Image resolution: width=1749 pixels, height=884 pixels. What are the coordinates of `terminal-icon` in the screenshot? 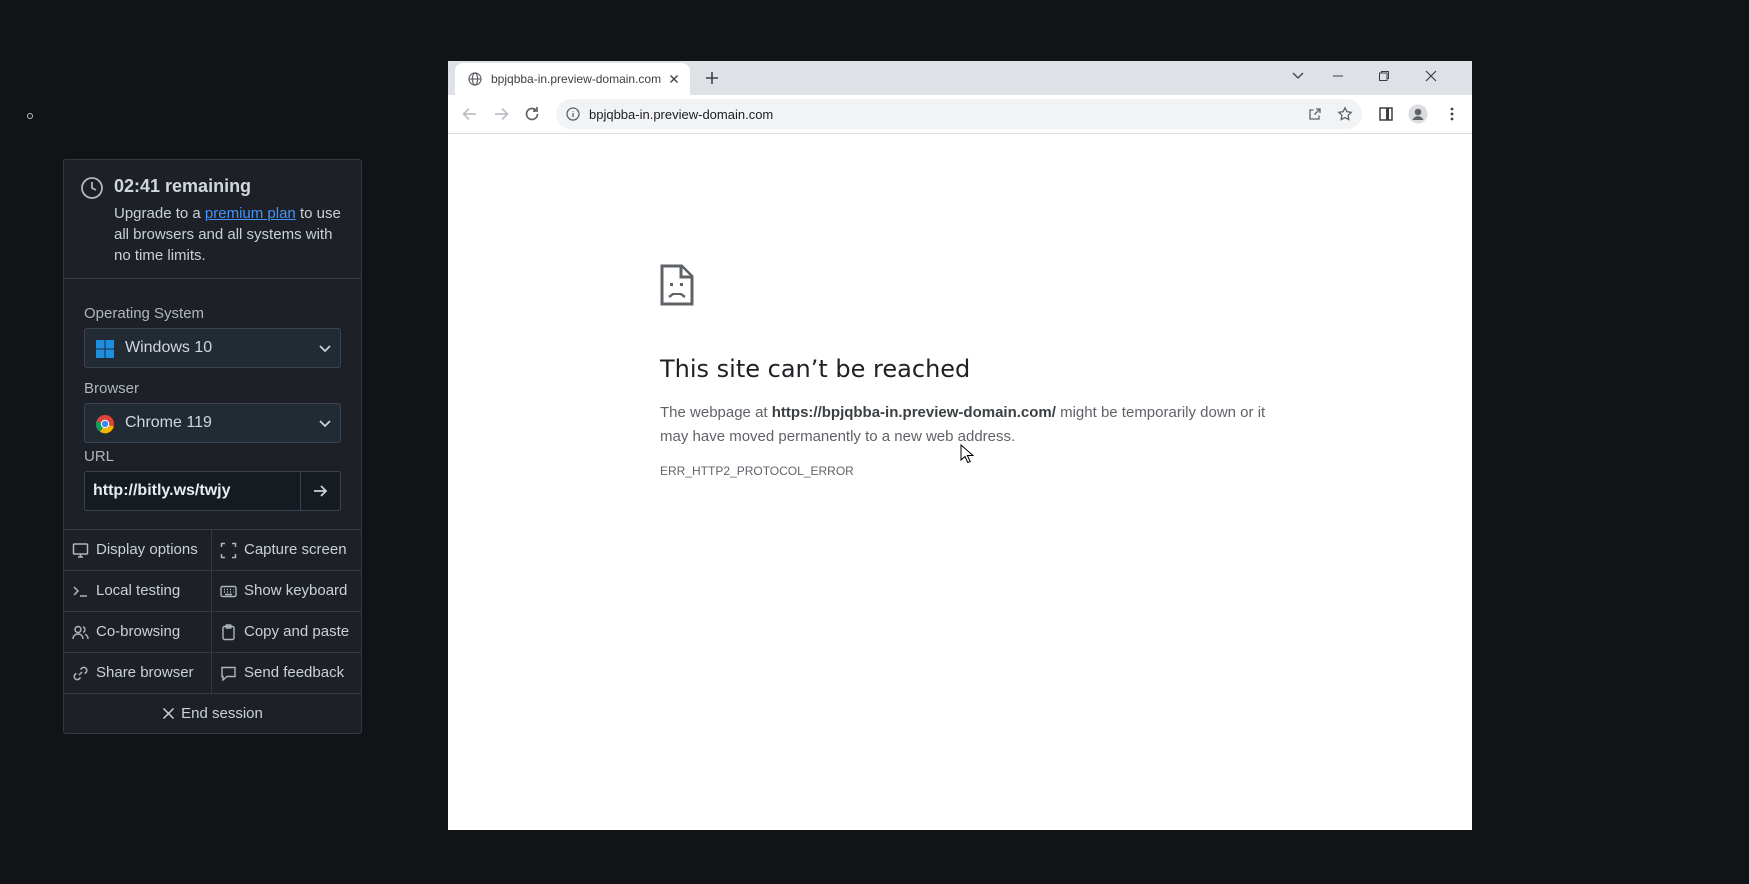 It's located at (80, 591).